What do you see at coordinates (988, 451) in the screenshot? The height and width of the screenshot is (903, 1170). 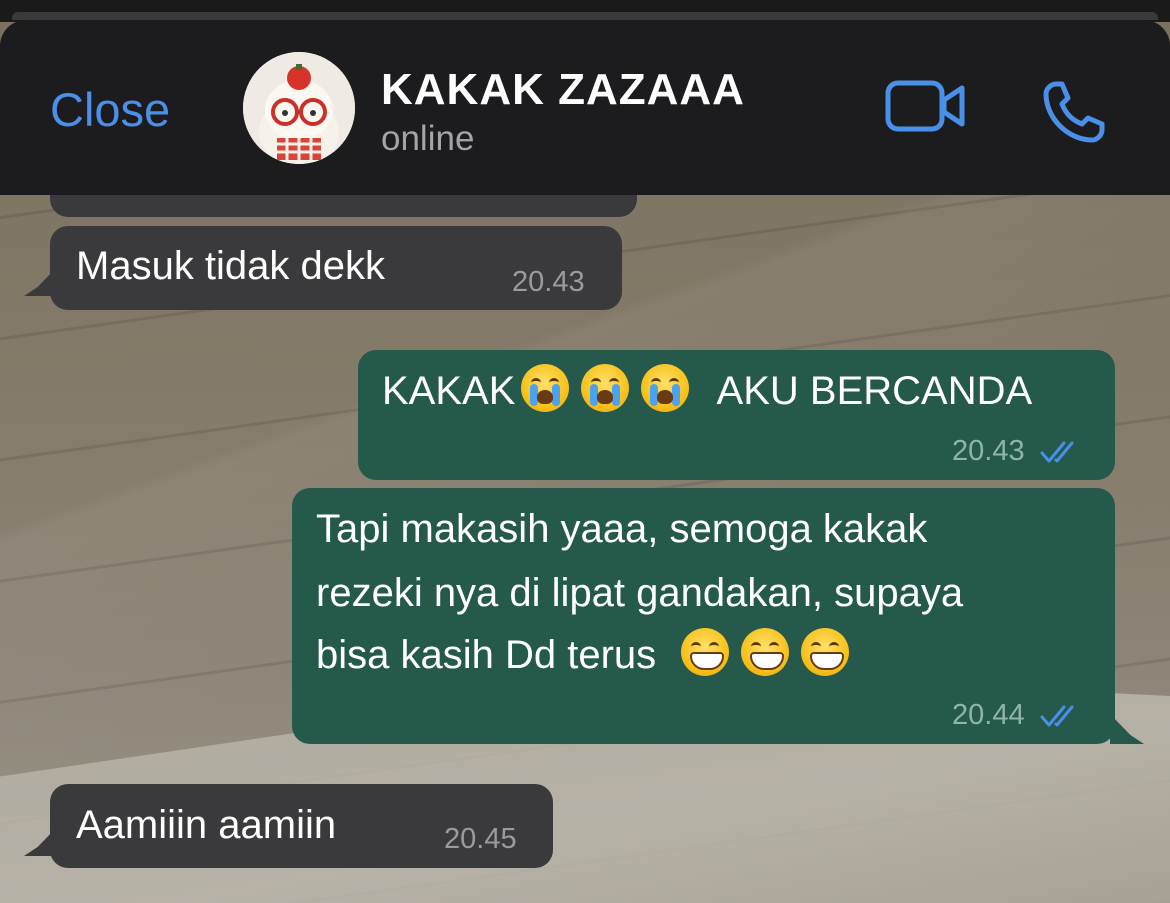 I see `message-time-text: 20.43` at bounding box center [988, 451].